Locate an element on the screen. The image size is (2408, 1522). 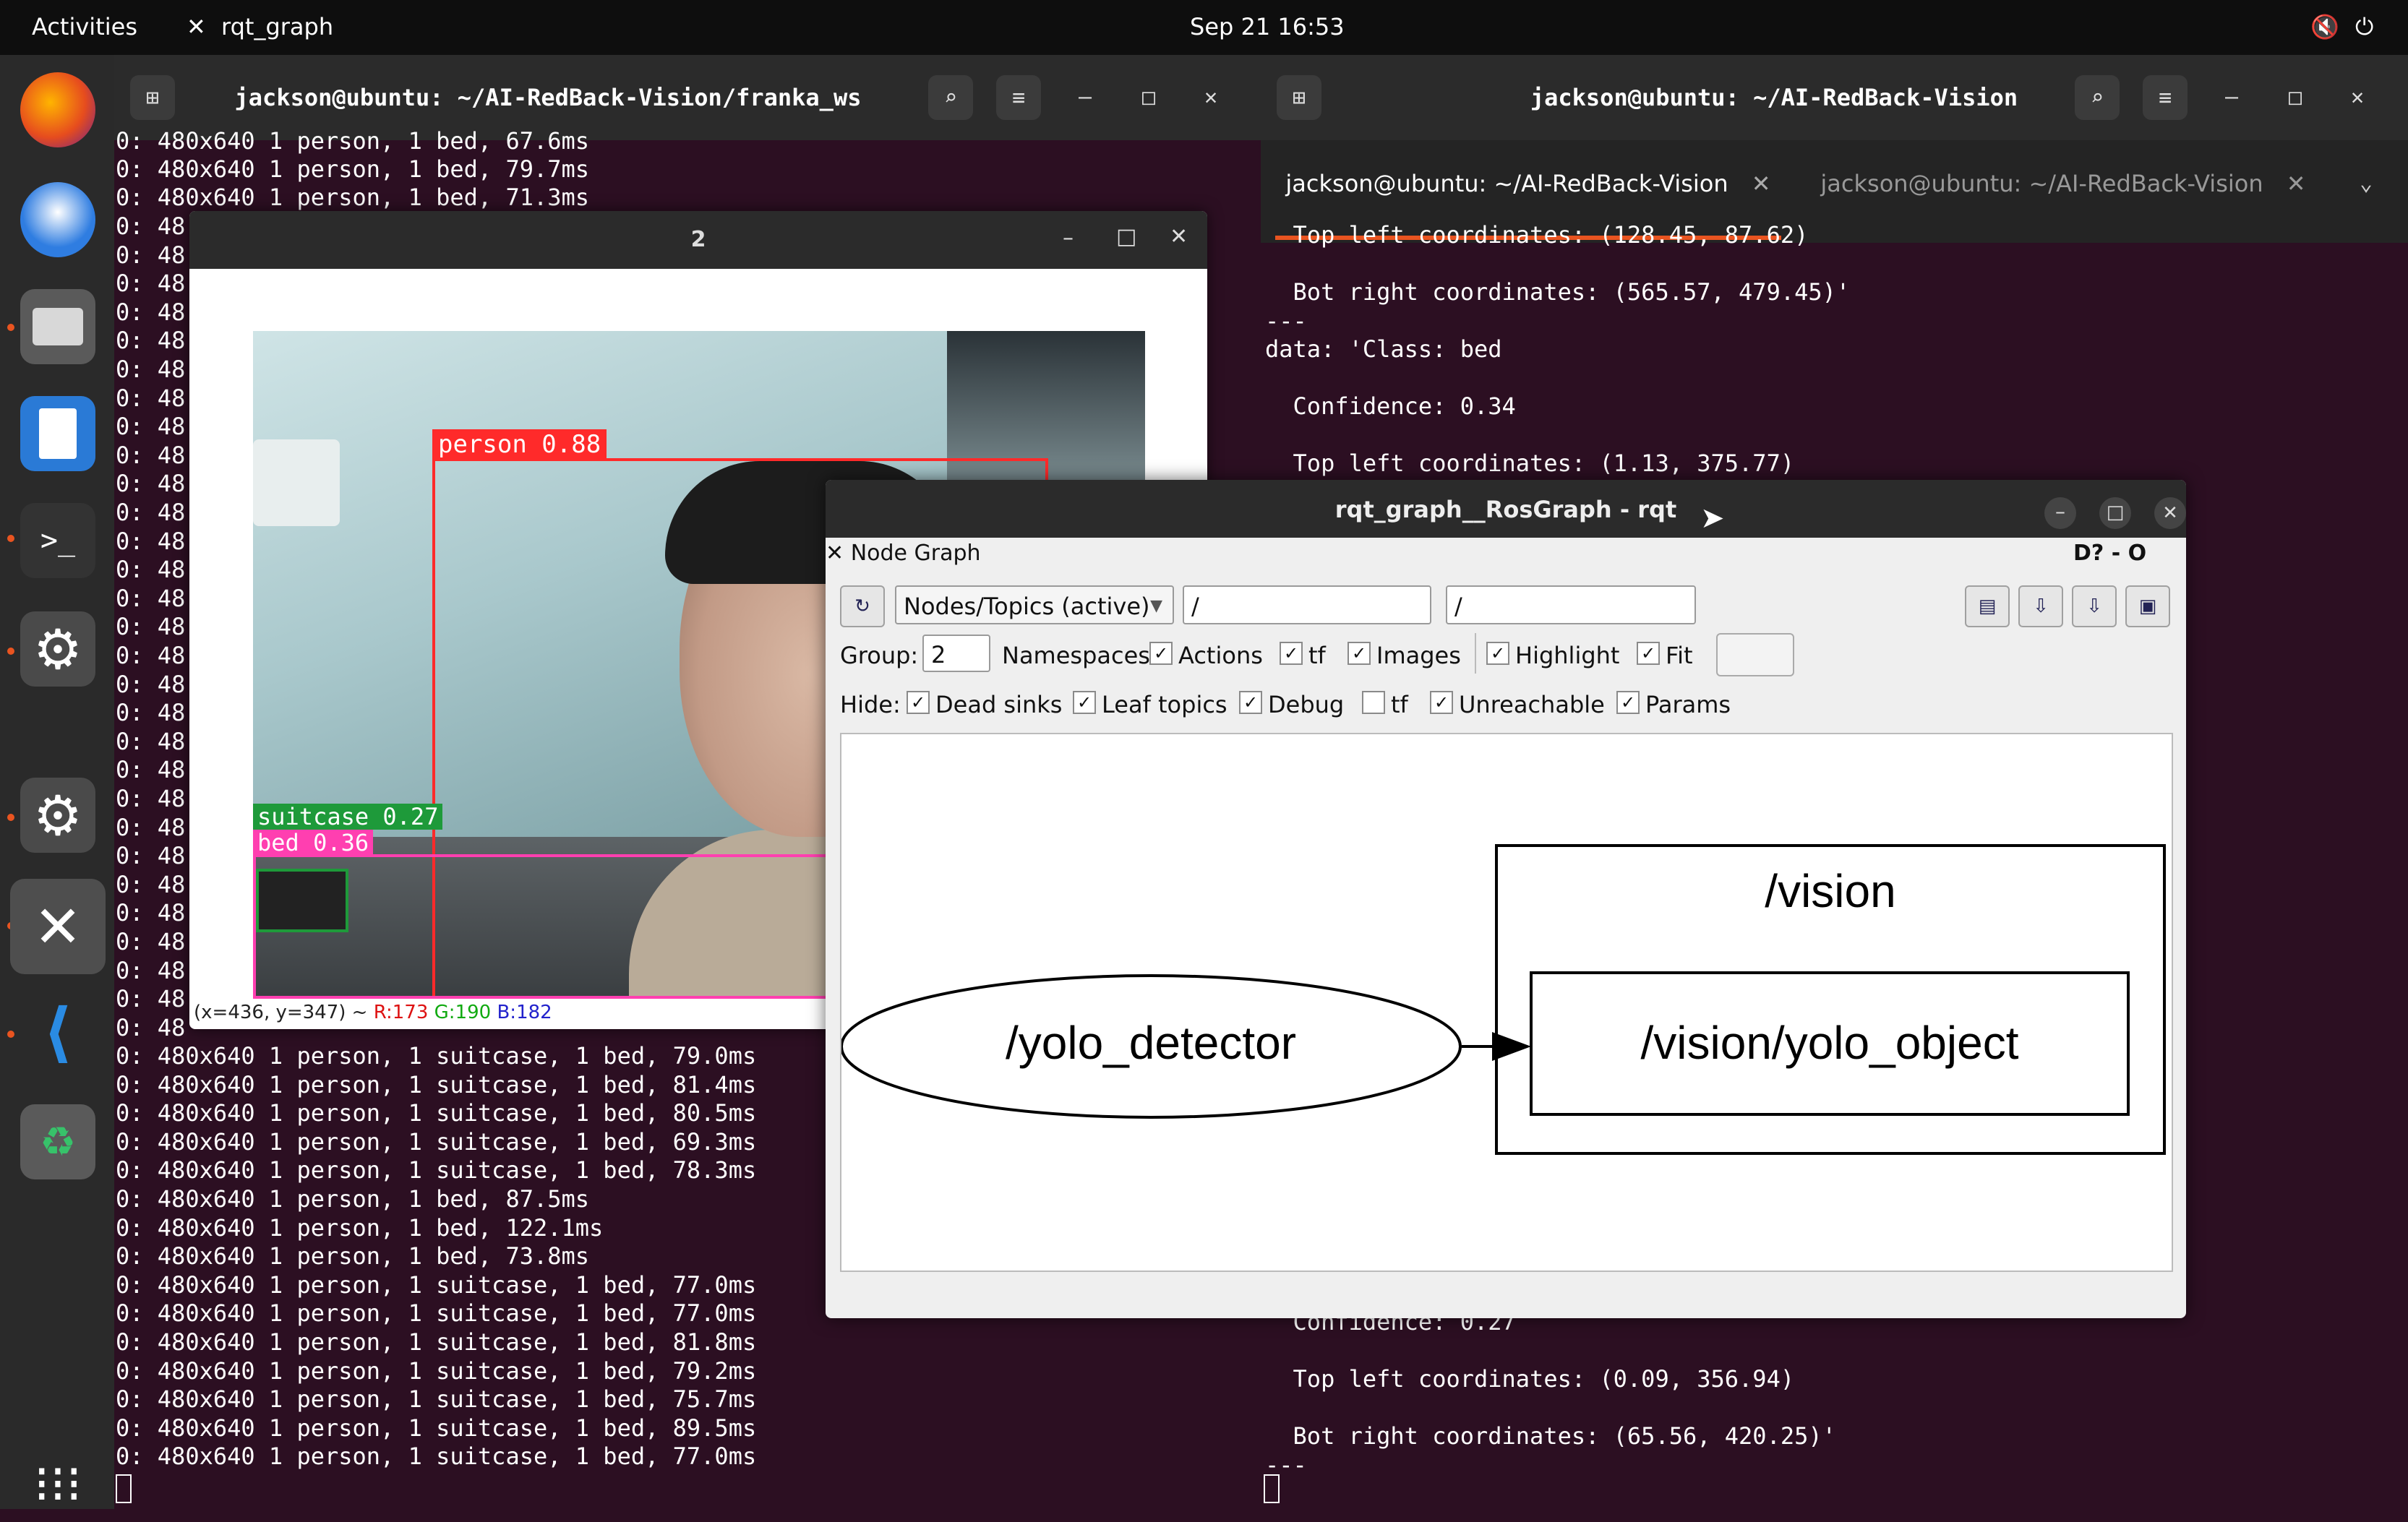
window-title: 2 is located at coordinates (698, 239).